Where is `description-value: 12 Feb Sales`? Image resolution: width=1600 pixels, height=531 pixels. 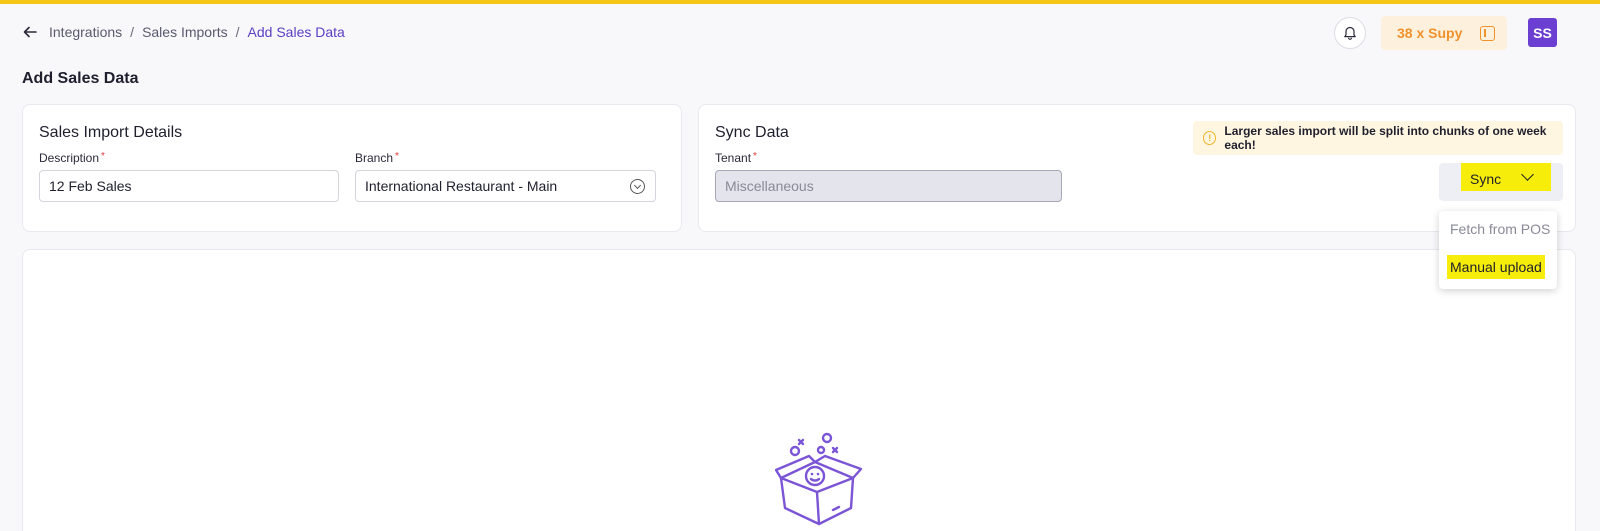
description-value: 12 Feb Sales is located at coordinates (90, 186).